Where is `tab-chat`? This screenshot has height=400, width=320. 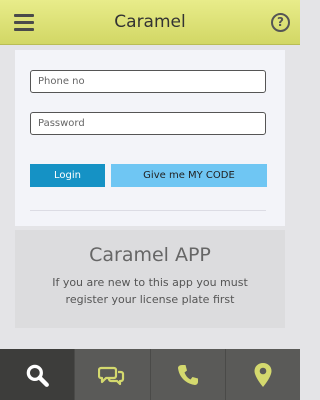 tab-chat is located at coordinates (113, 374).